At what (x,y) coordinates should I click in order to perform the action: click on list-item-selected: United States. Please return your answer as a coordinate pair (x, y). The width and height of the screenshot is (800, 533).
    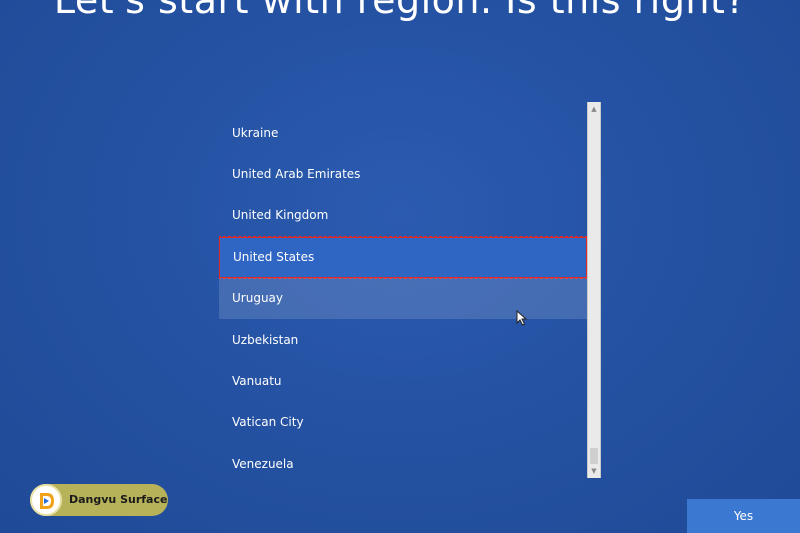
    Looking at the image, I should click on (403, 257).